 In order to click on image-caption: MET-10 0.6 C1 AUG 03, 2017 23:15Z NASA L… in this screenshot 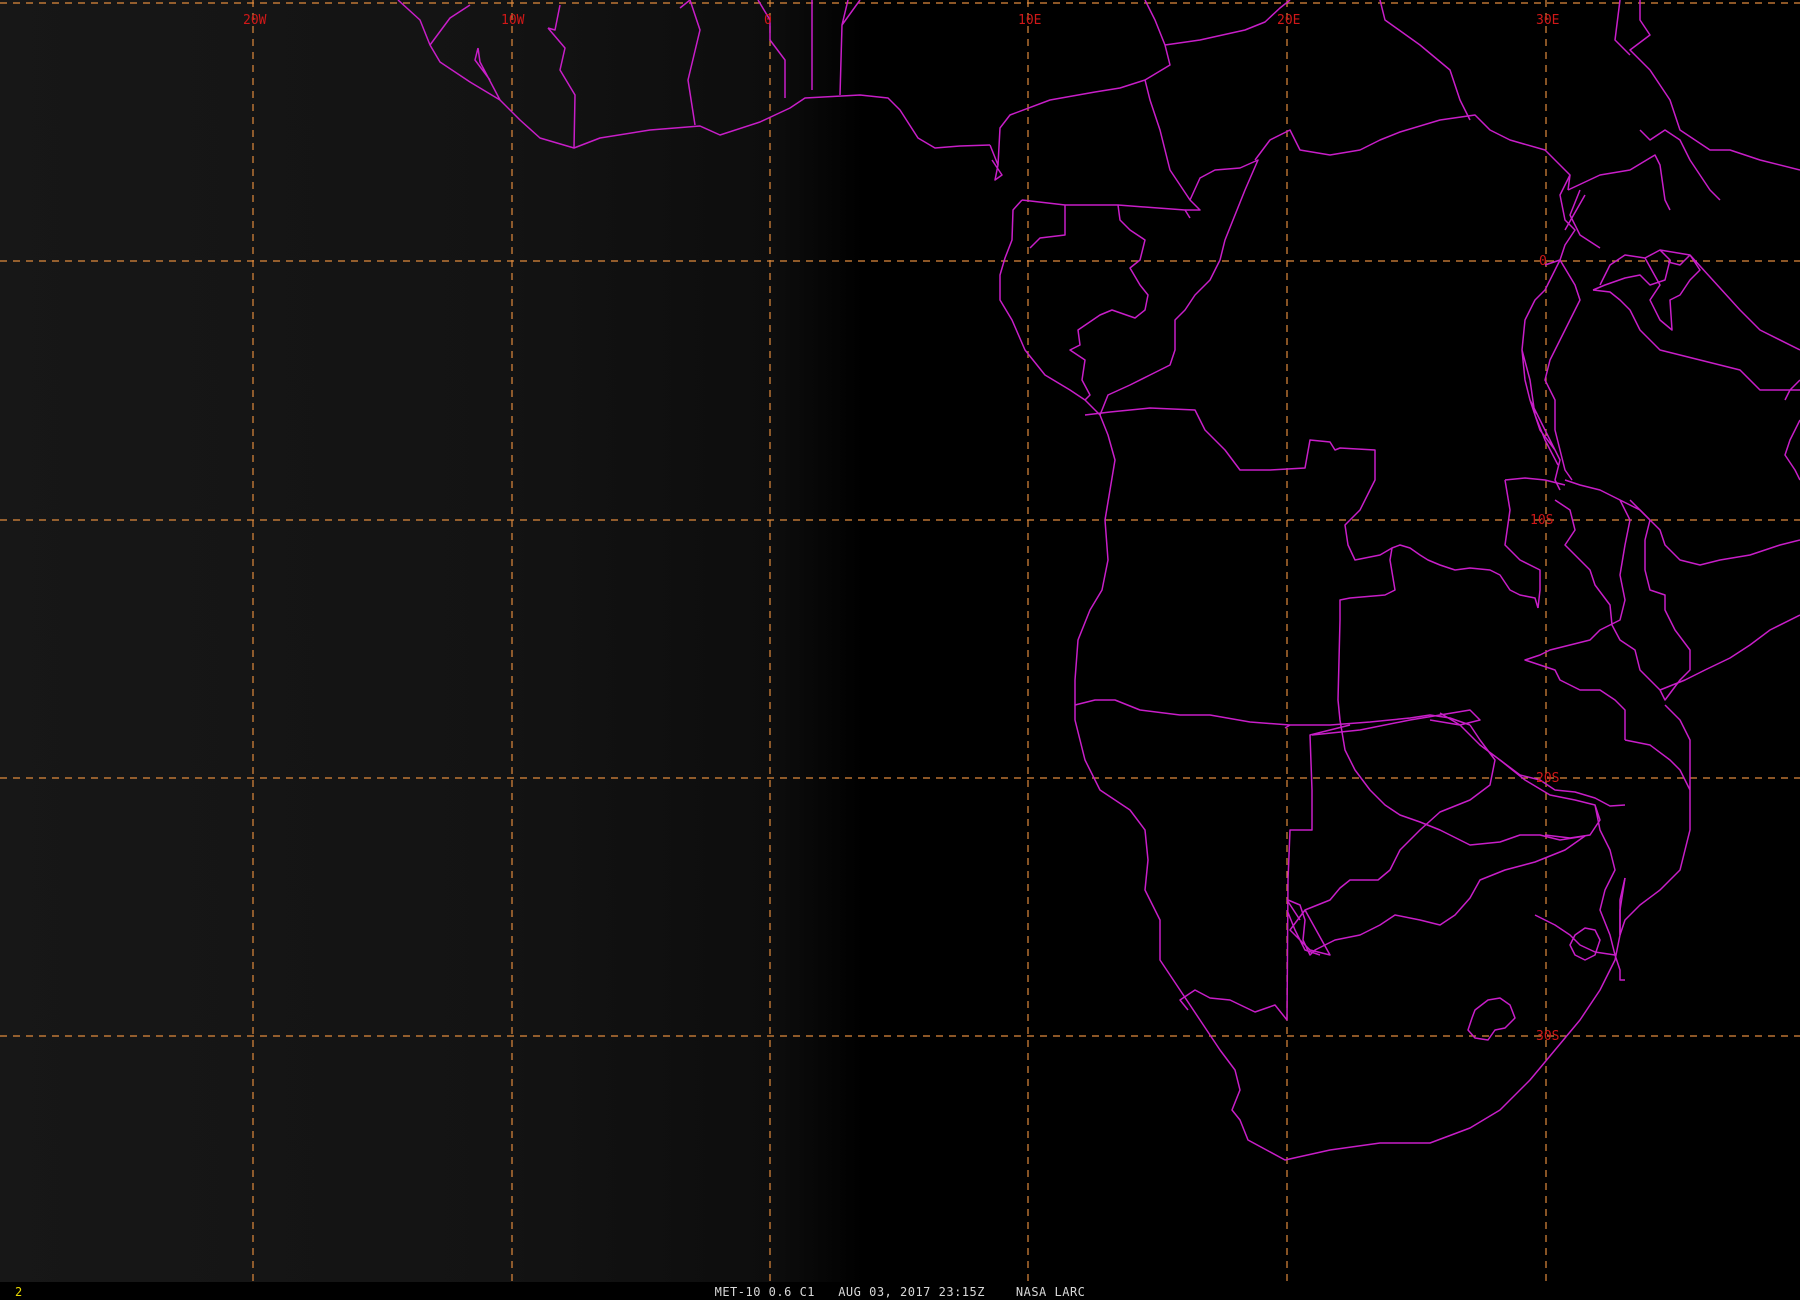, I will do `click(900, 1292)`.